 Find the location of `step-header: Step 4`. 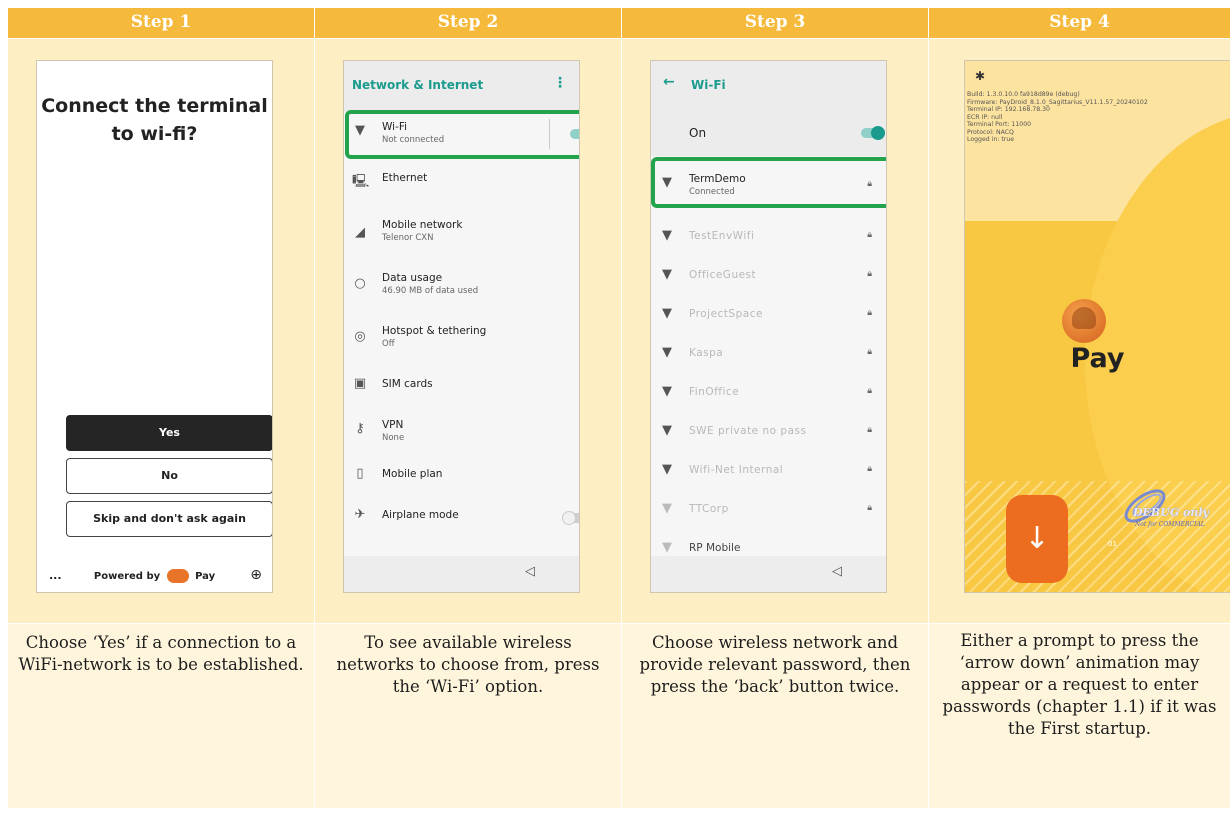

step-header: Step 4 is located at coordinates (1079, 23).